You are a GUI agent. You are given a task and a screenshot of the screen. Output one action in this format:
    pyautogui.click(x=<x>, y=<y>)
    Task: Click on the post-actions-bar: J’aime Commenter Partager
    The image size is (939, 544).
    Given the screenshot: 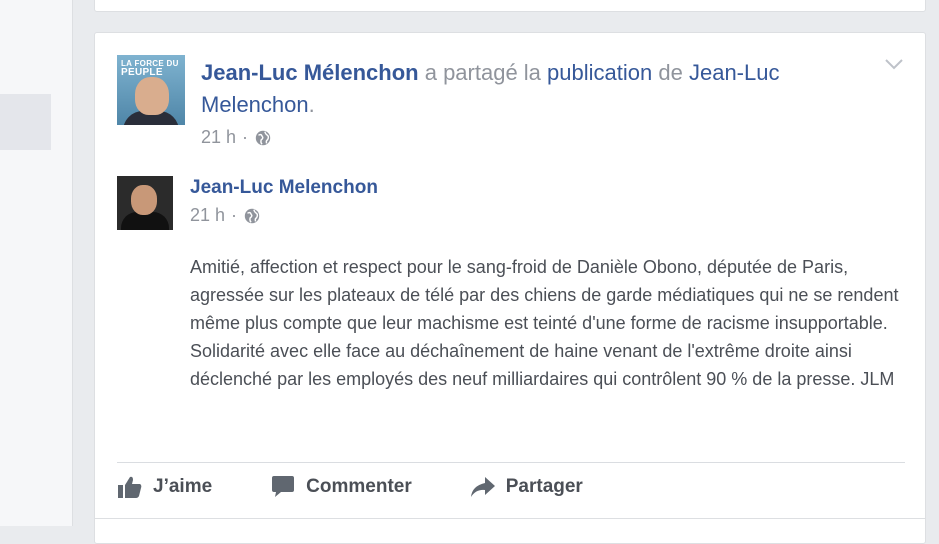 What is the action you would take?
    pyautogui.click(x=511, y=487)
    